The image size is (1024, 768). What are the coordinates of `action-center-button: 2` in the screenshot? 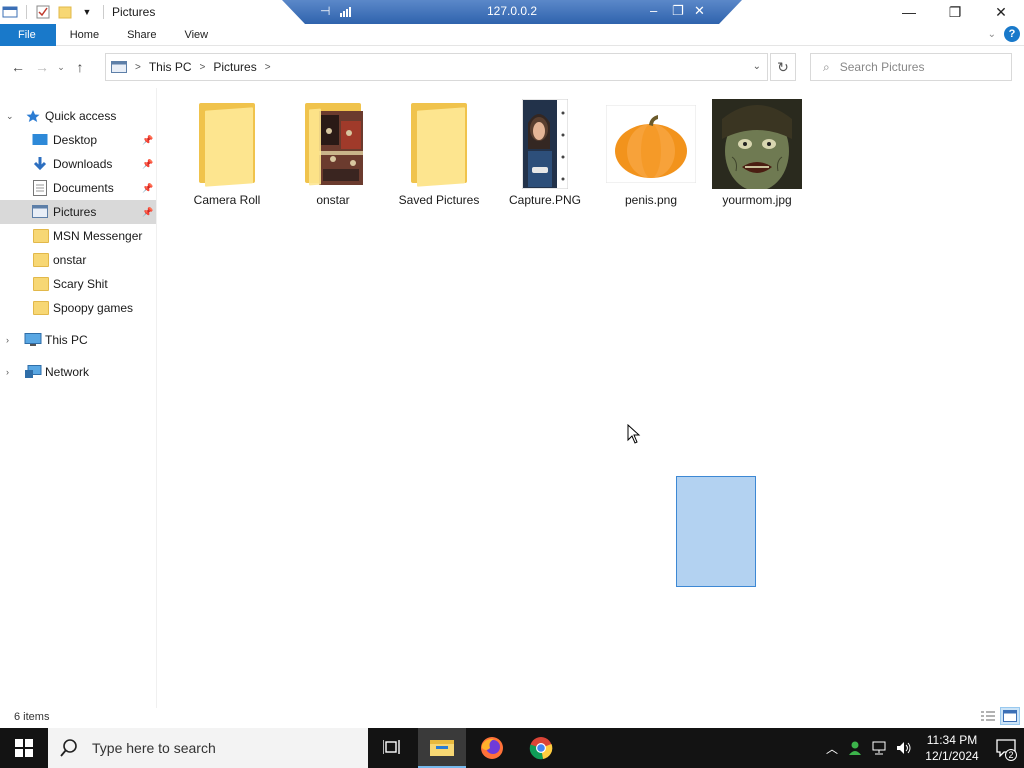 It's located at (1006, 748).